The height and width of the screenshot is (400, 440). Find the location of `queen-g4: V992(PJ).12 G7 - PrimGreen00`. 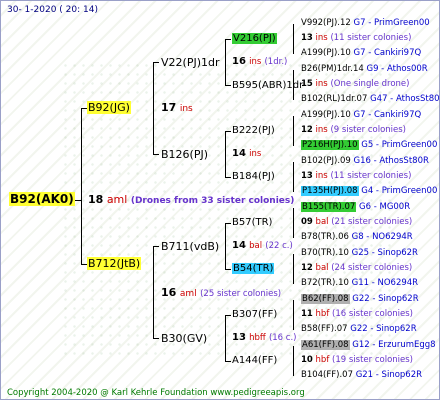

queen-g4: V992(PJ).12 G7 - PrimGreen00 is located at coordinates (365, 23).